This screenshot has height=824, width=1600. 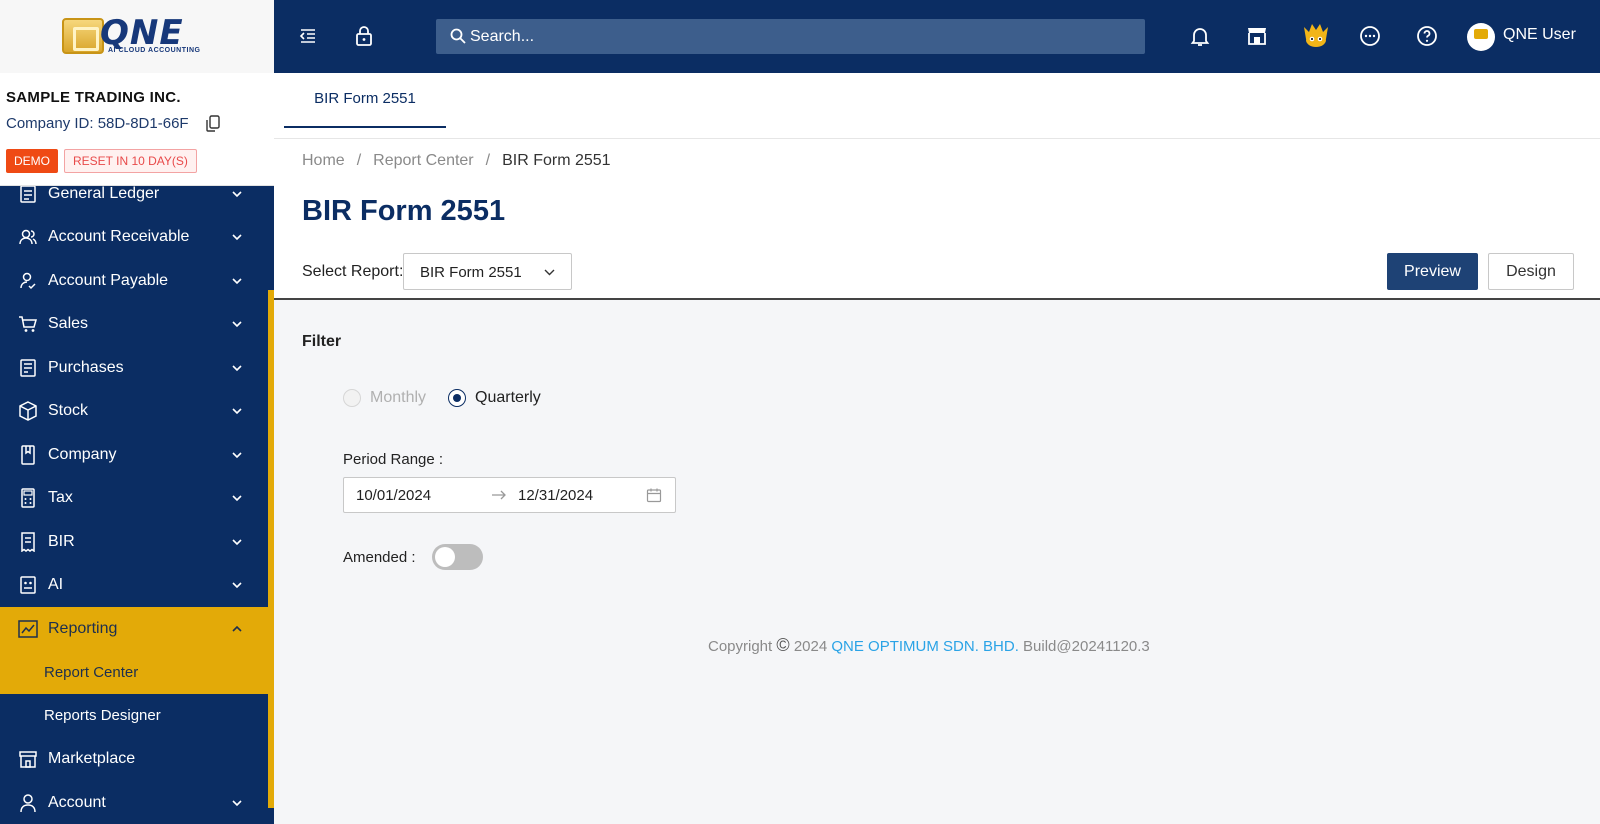 What do you see at coordinates (134, 325) in the screenshot?
I see `sidebar-item-sales: Sales` at bounding box center [134, 325].